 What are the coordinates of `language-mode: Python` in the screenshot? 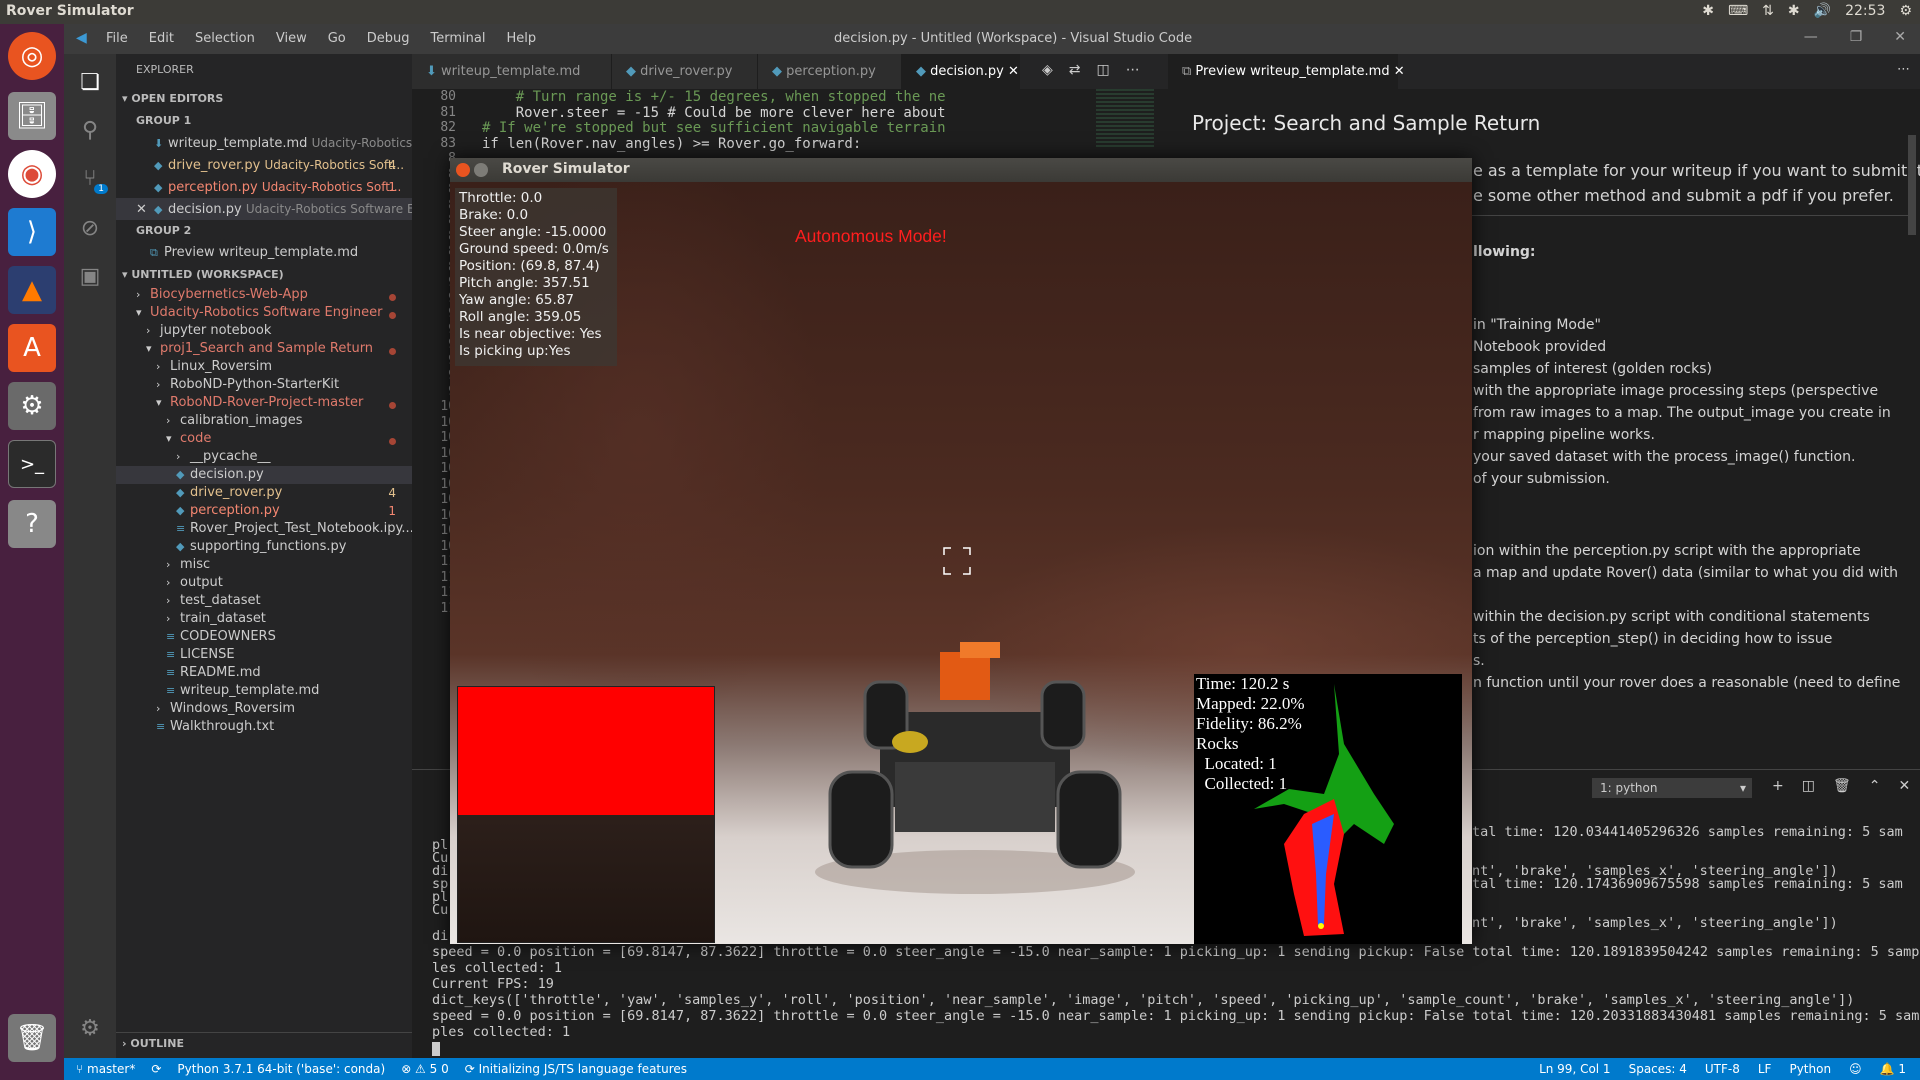 It's located at (1810, 1069).